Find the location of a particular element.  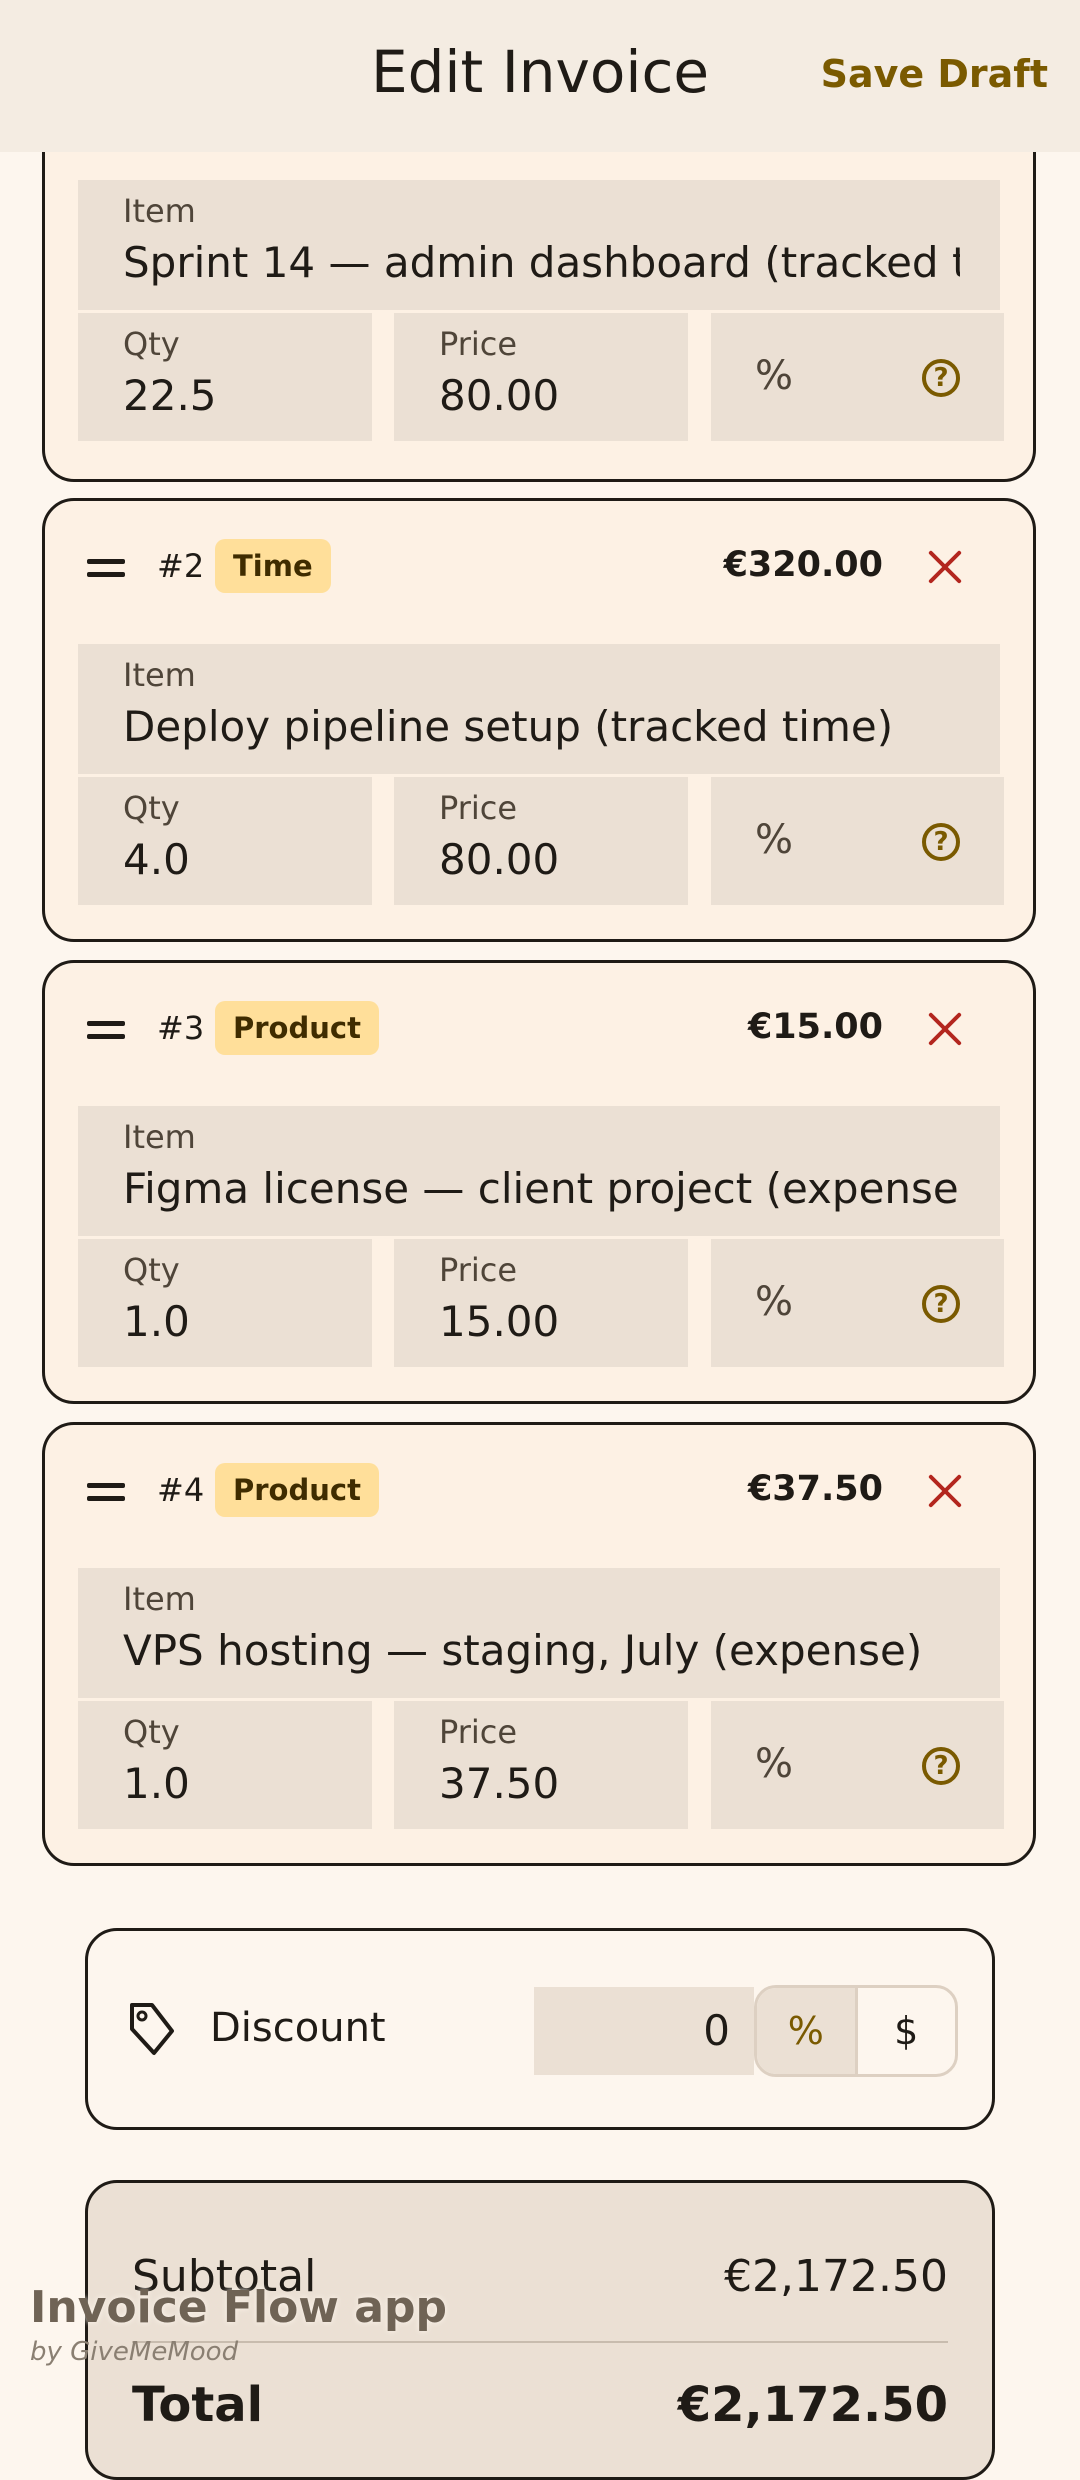

total-value: €2,172.50 is located at coordinates (812, 2405).